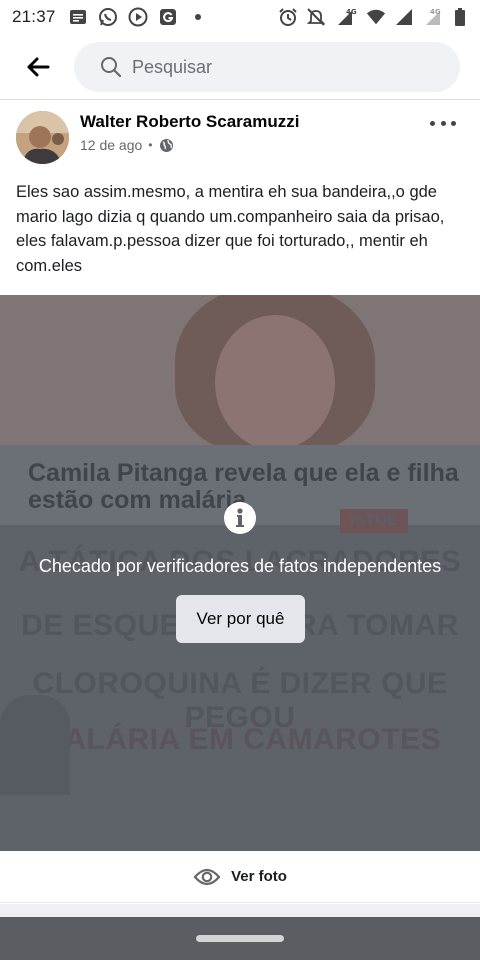 The width and height of the screenshot is (480, 960). Describe the element at coordinates (168, 17) in the screenshot. I see `g-app-icon` at that location.